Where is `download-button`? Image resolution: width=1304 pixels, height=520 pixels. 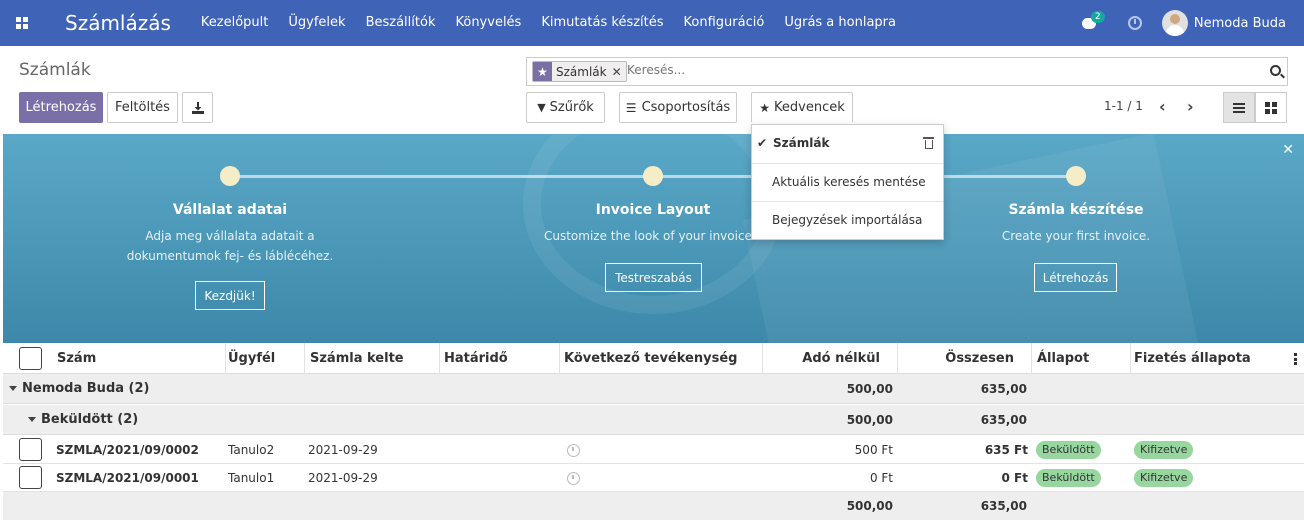 download-button is located at coordinates (197, 107).